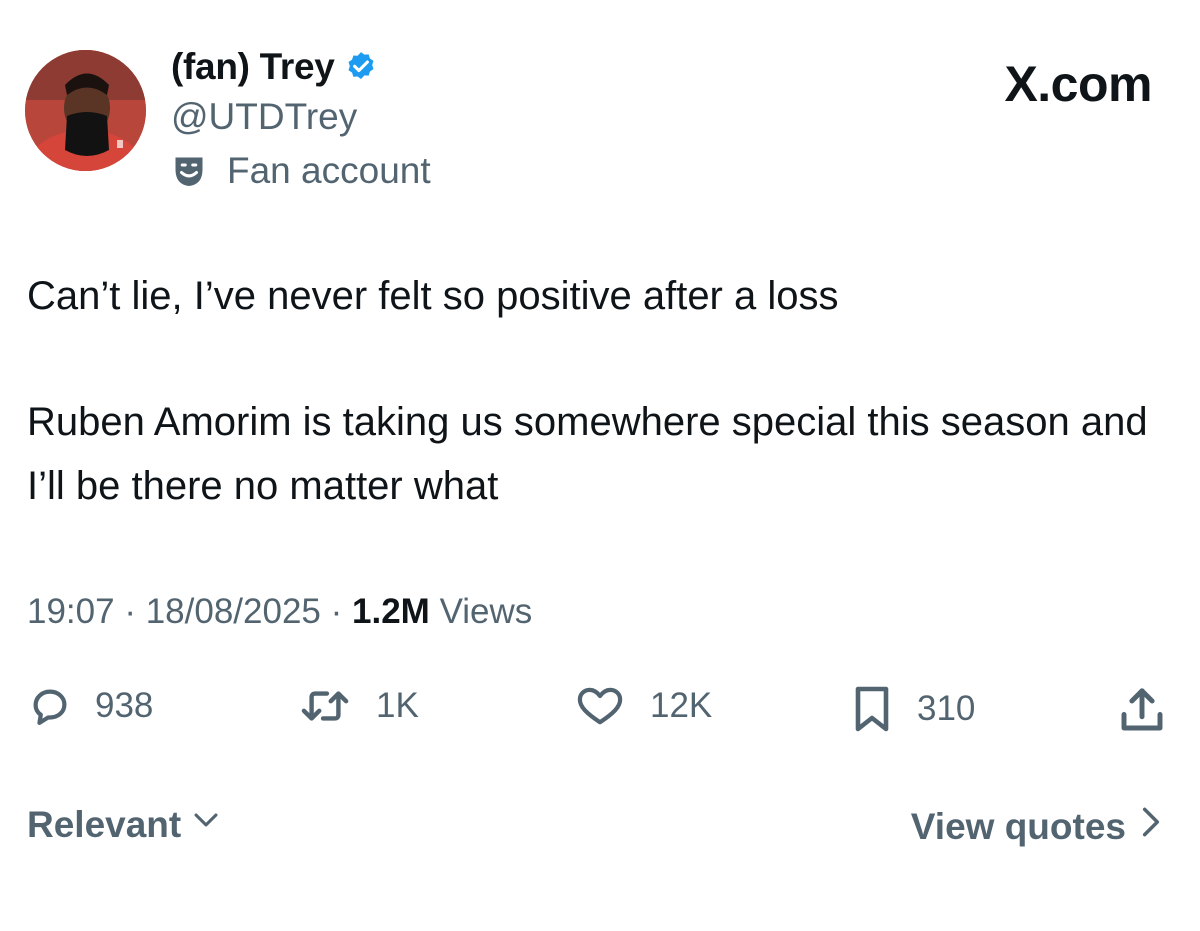 The width and height of the screenshot is (1200, 931). What do you see at coordinates (202, 824) in the screenshot?
I see `chevron-down-icon` at bounding box center [202, 824].